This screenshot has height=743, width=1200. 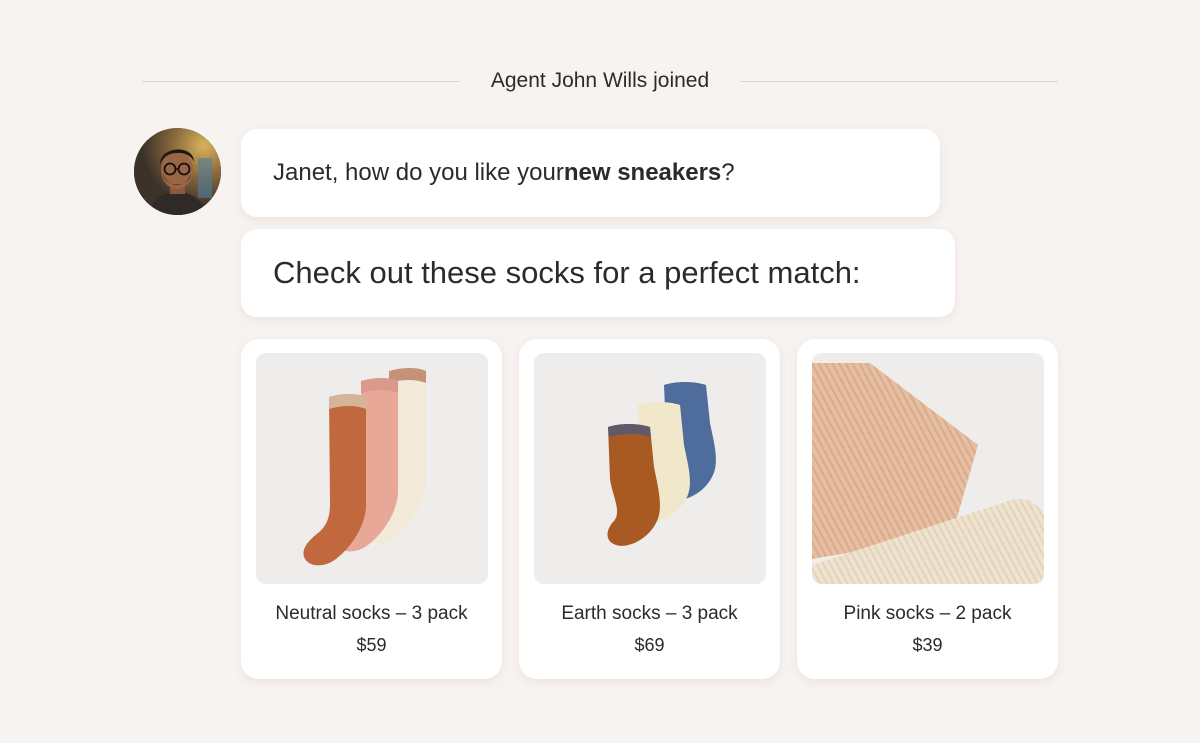 I want to click on agent-joined-notice: Agent John Wills joined, so click(x=600, y=81).